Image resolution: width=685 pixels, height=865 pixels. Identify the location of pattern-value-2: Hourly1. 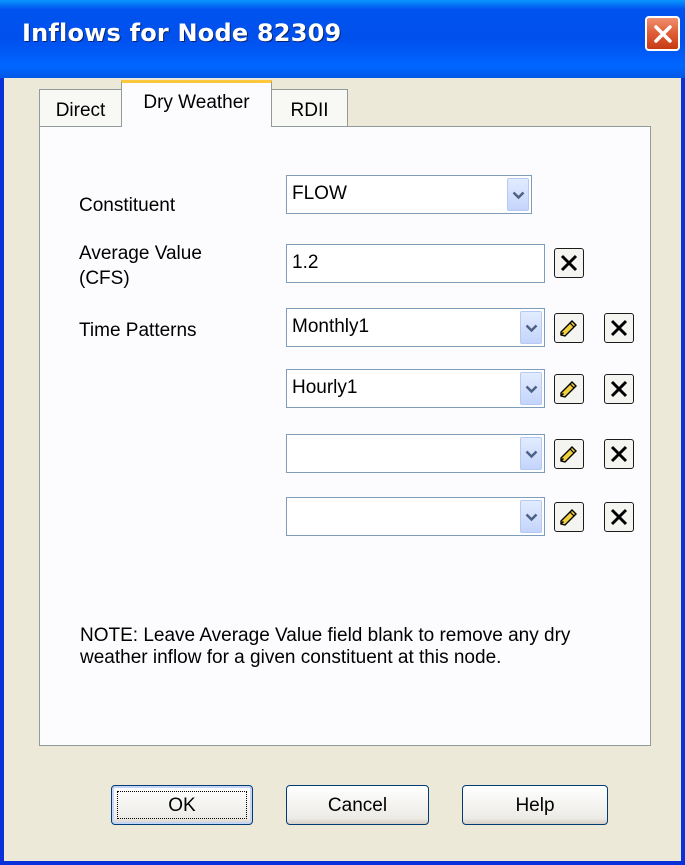
(325, 387).